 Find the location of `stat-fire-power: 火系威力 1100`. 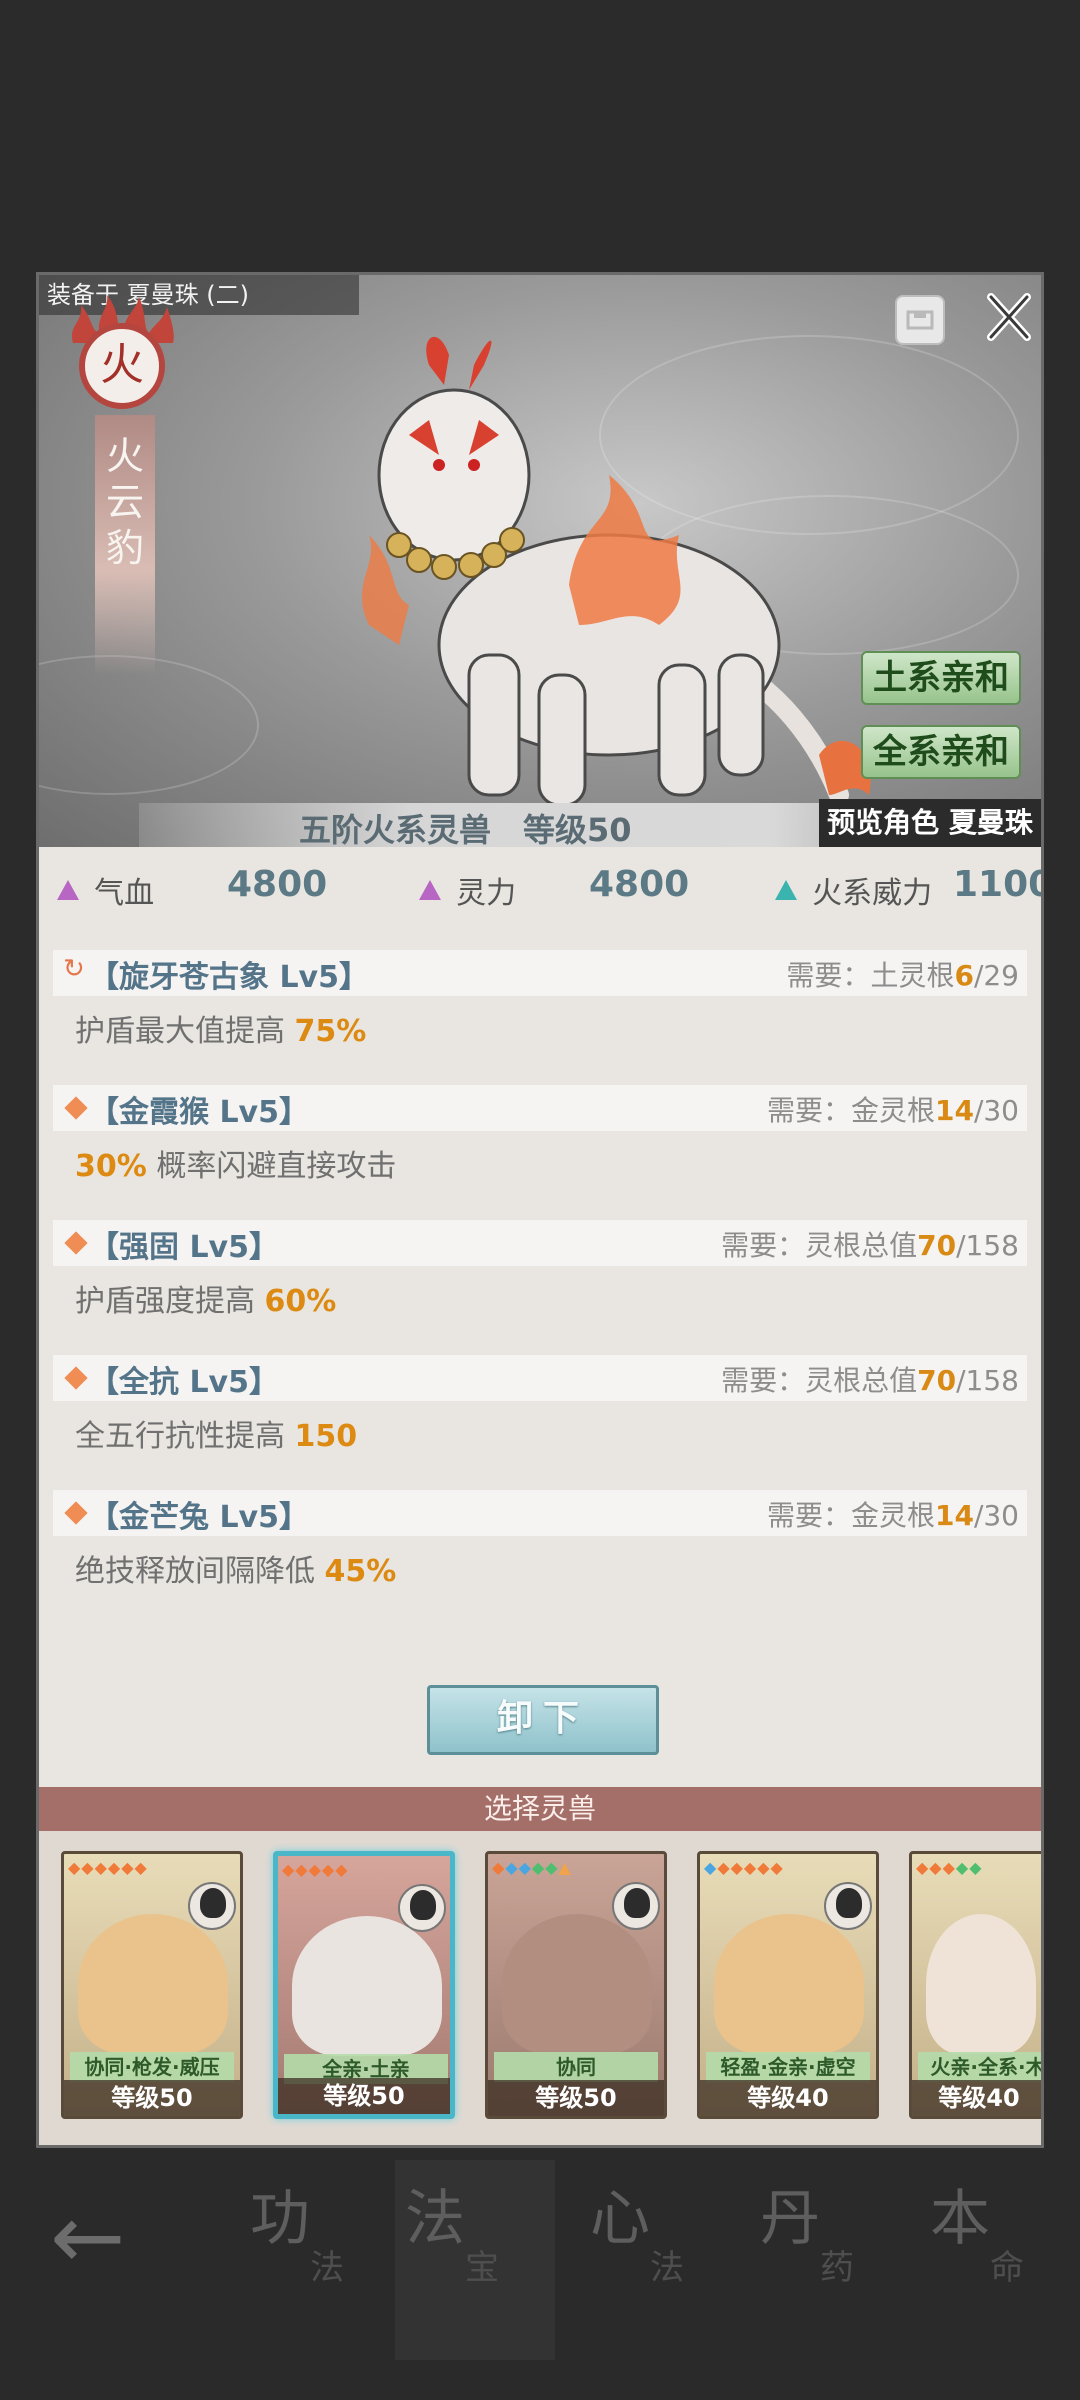

stat-fire-power: 火系威力 1100 is located at coordinates (908, 888).